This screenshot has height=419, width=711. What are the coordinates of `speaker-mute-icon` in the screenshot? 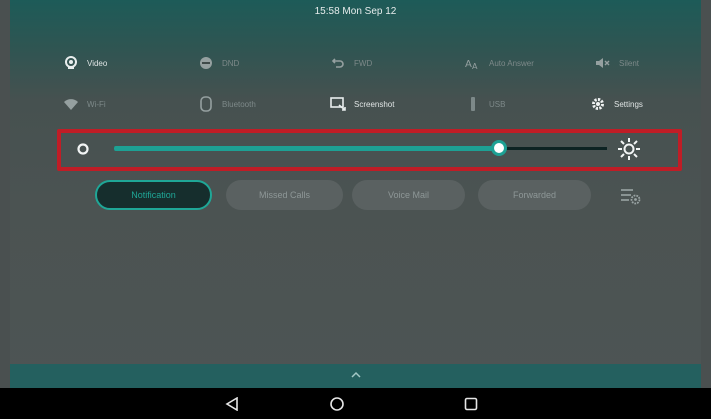 It's located at (603, 63).